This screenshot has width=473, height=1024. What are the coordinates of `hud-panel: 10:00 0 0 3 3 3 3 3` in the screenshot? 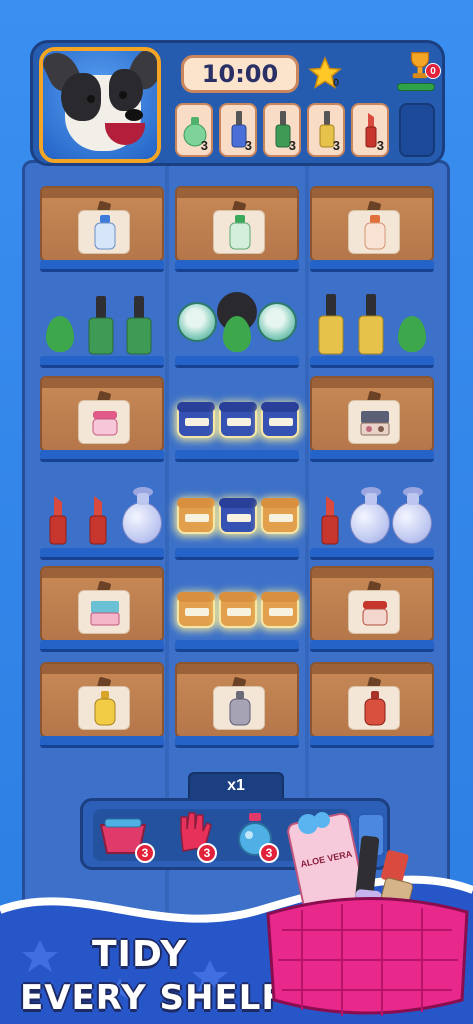 It's located at (237, 103).